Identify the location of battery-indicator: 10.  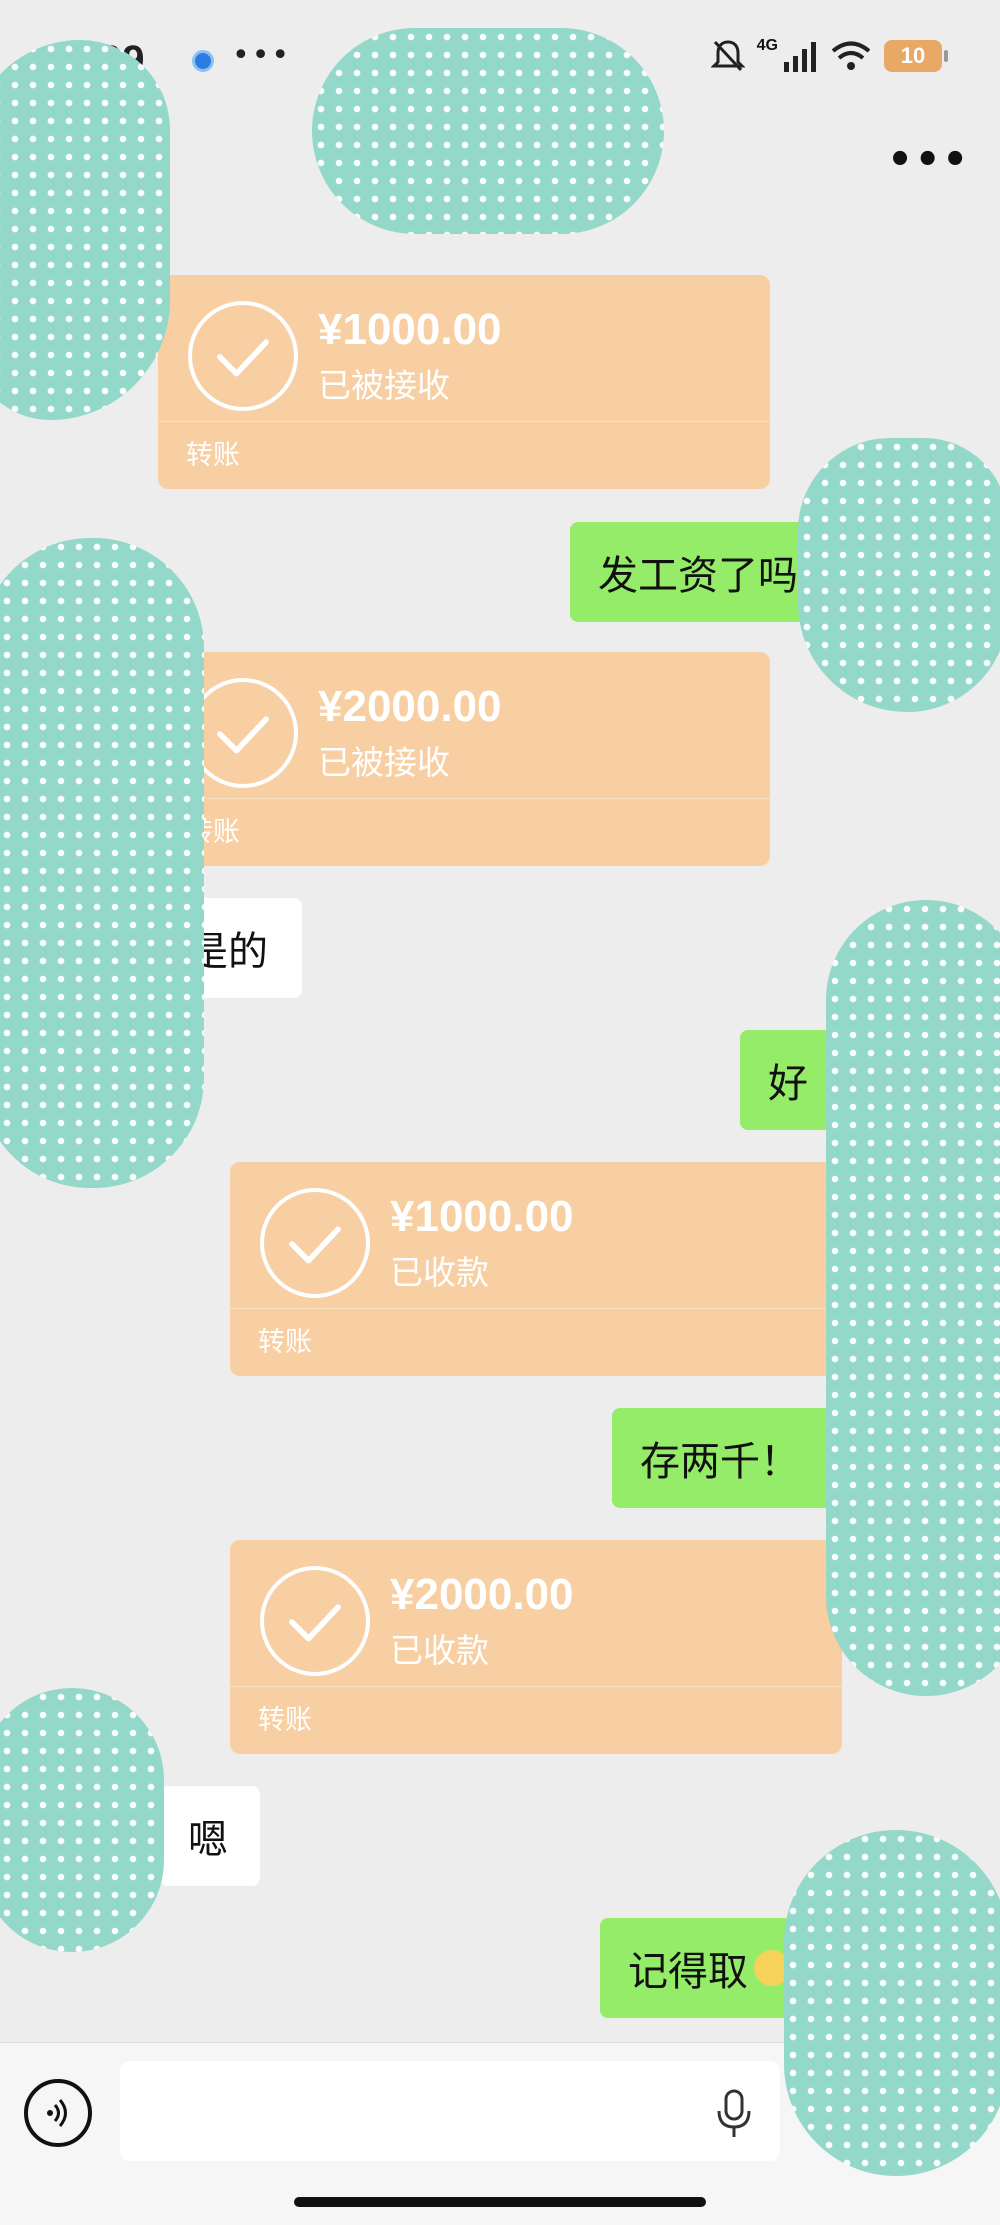
(916, 56).